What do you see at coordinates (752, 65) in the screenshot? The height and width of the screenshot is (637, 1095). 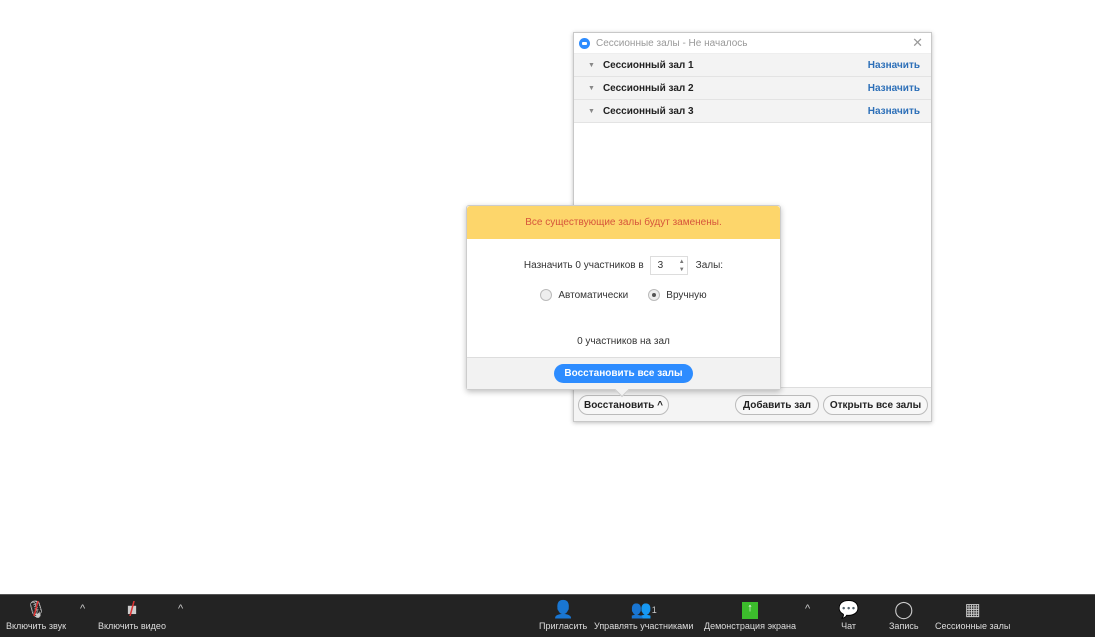 I see `room-row: ▼ Сессионный зал 1 Назначить` at bounding box center [752, 65].